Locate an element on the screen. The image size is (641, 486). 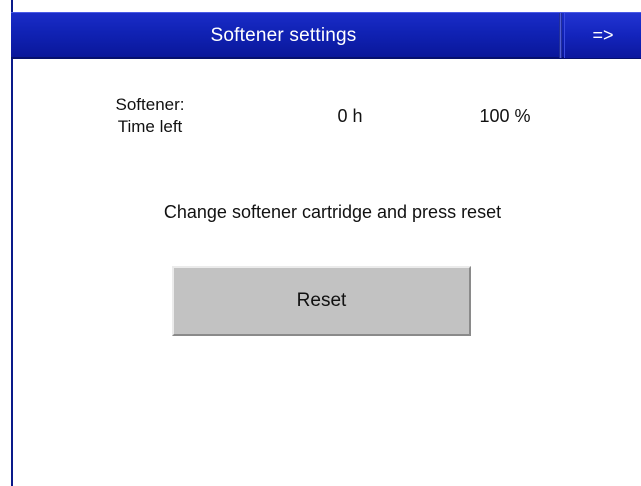
softener-time-left-label: Softener: Time left is located at coordinates (150, 116).